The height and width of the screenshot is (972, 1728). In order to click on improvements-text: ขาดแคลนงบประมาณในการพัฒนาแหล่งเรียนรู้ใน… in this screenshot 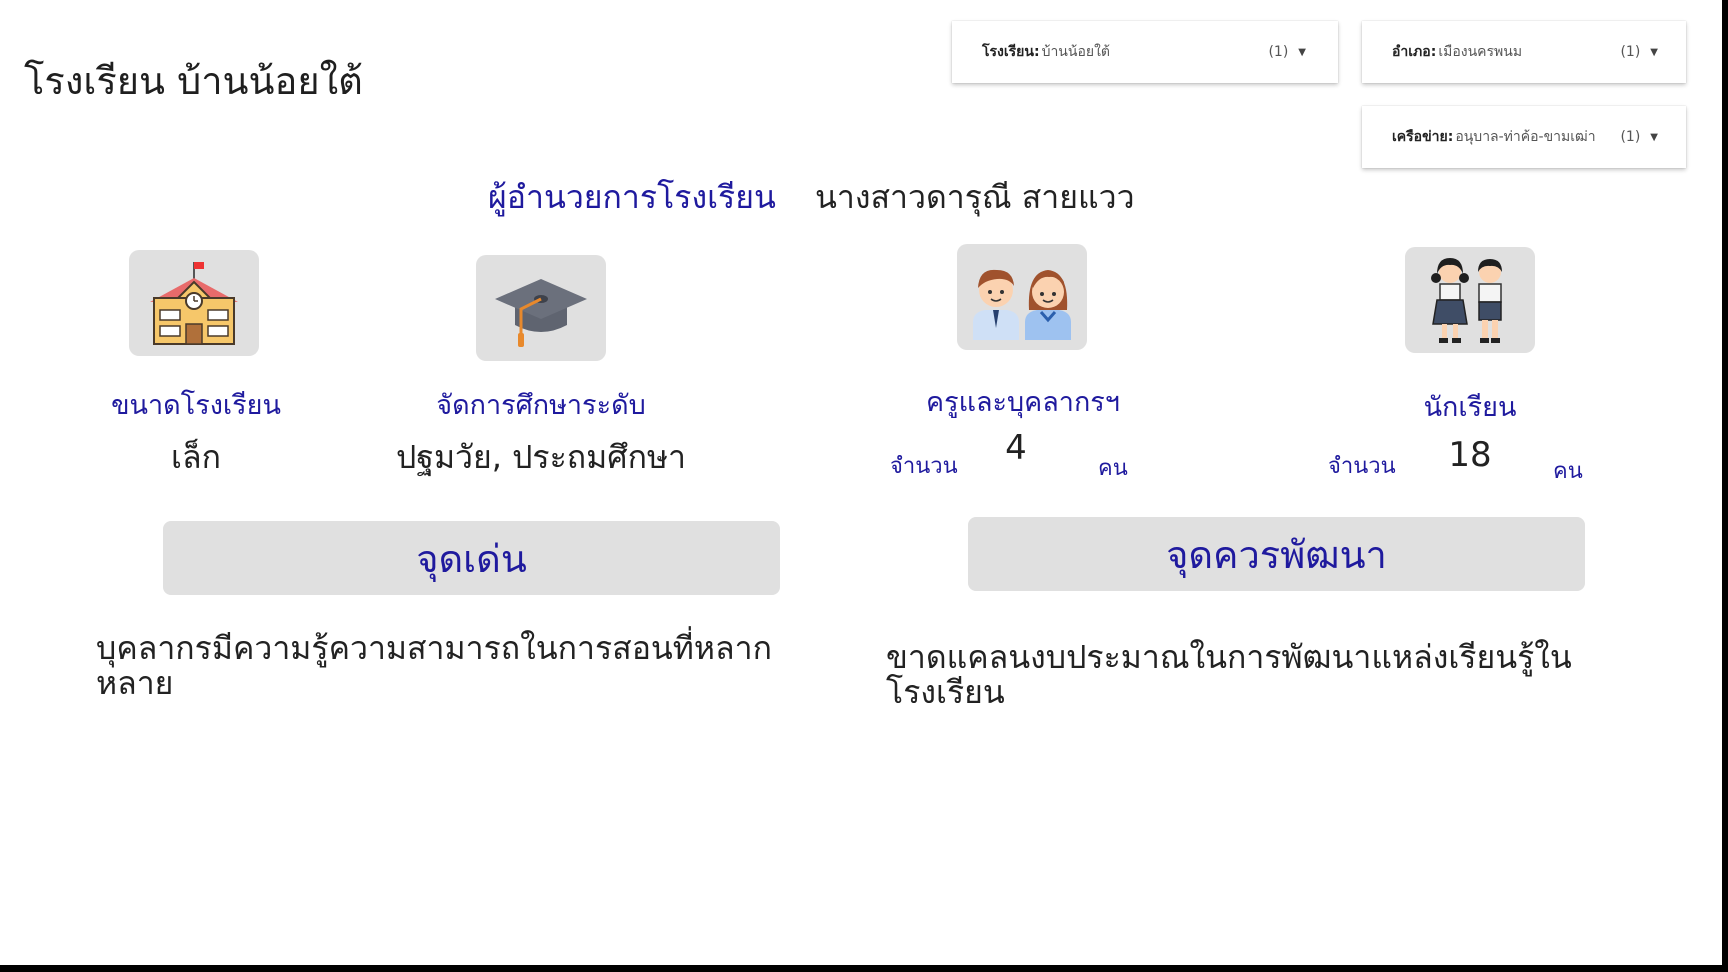, I will do `click(1229, 674)`.